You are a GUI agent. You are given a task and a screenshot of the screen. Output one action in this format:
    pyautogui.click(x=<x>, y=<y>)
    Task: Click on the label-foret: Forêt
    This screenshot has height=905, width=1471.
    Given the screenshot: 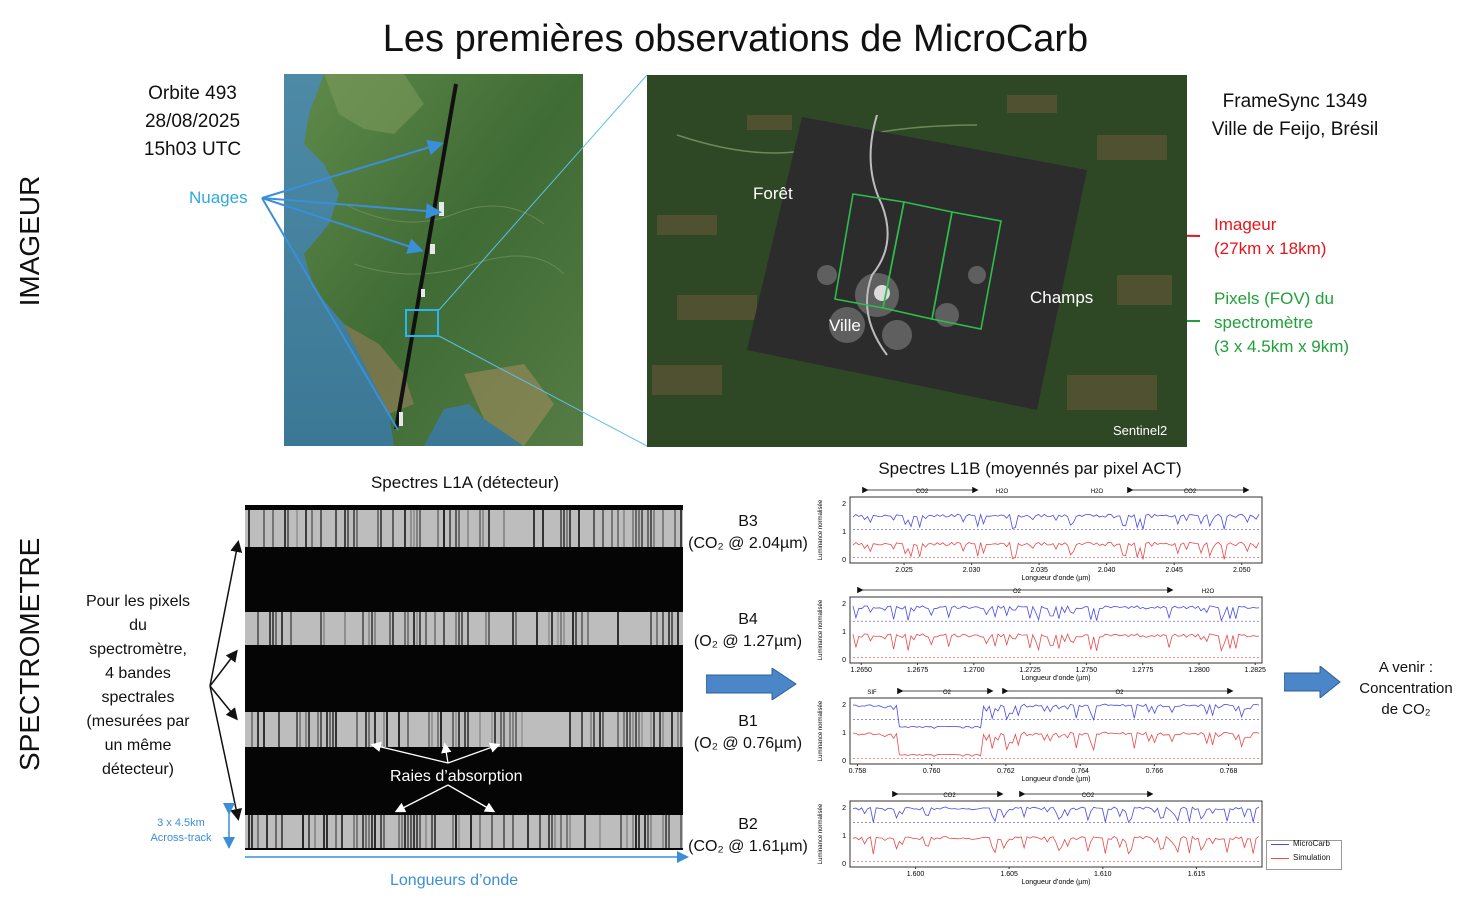 What is the action you would take?
    pyautogui.click(x=773, y=193)
    